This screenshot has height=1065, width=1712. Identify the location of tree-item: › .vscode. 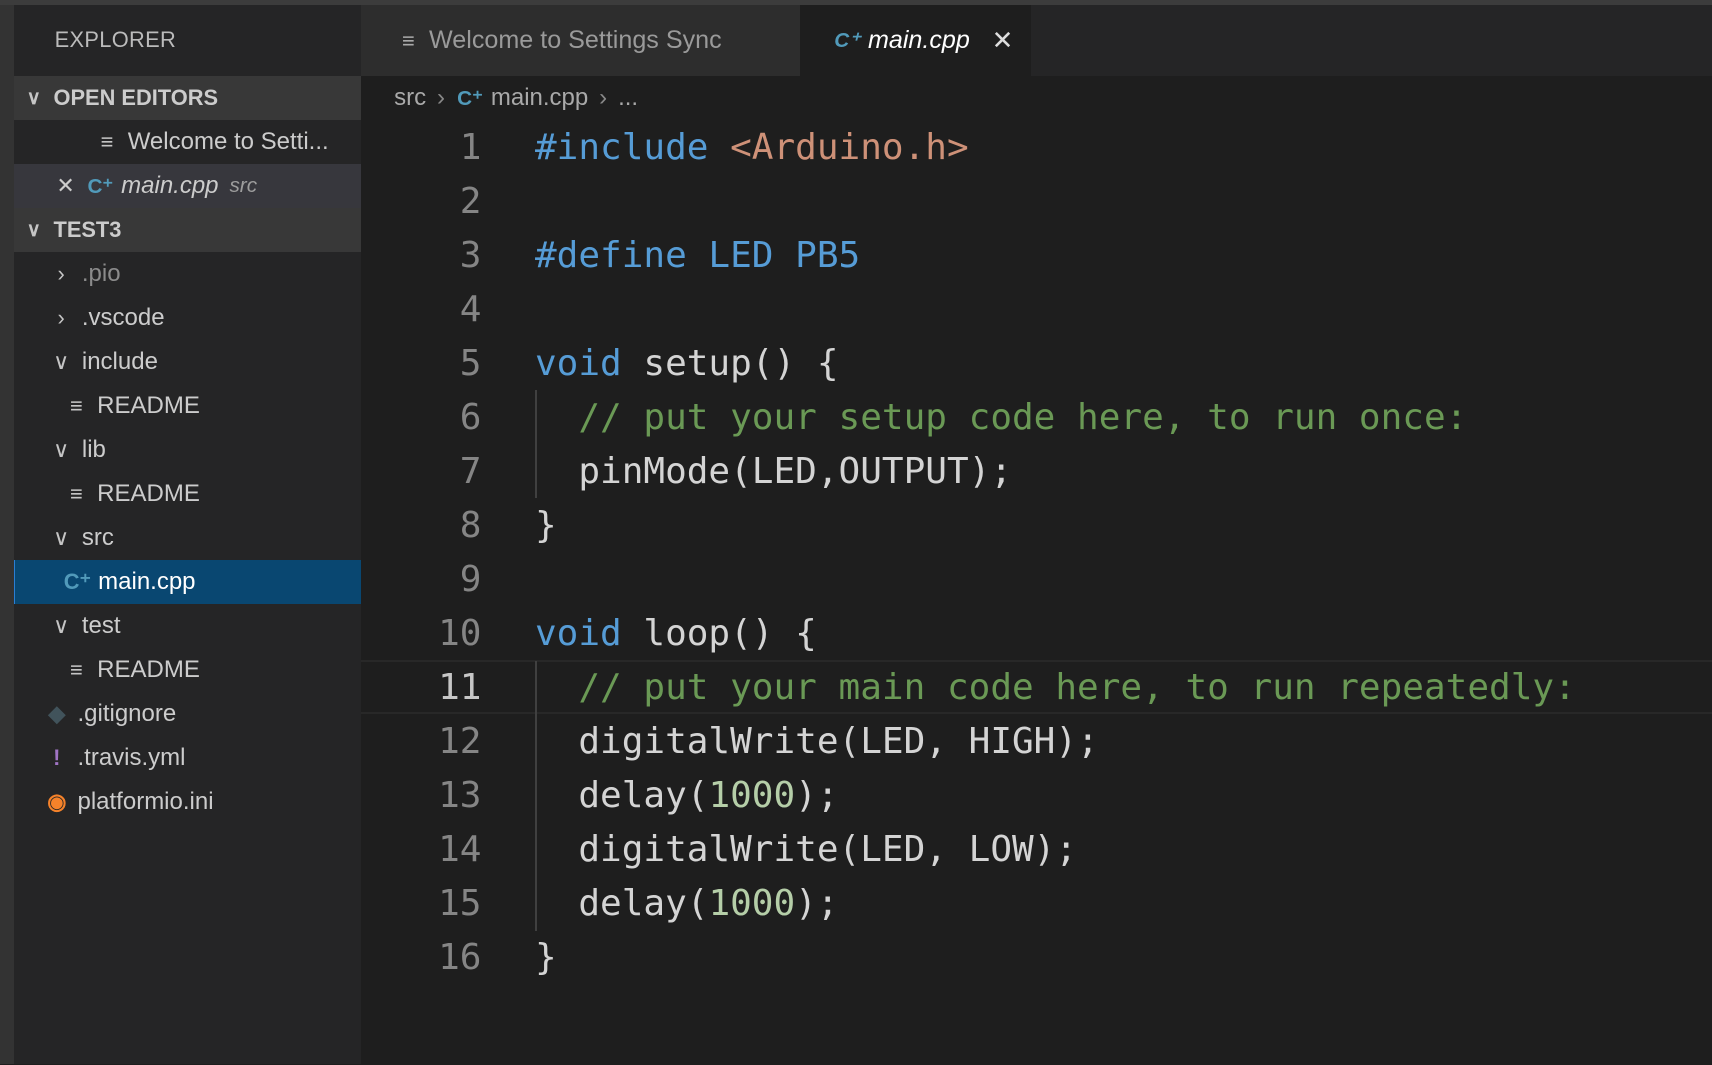
(187, 318).